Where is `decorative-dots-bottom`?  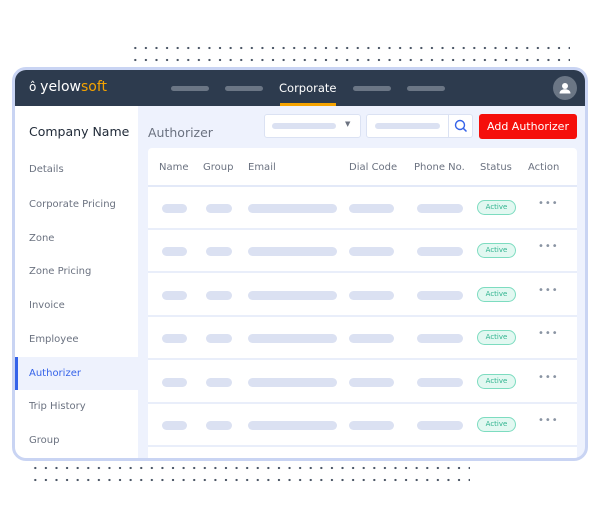 decorative-dots-bottom is located at coordinates (250, 474).